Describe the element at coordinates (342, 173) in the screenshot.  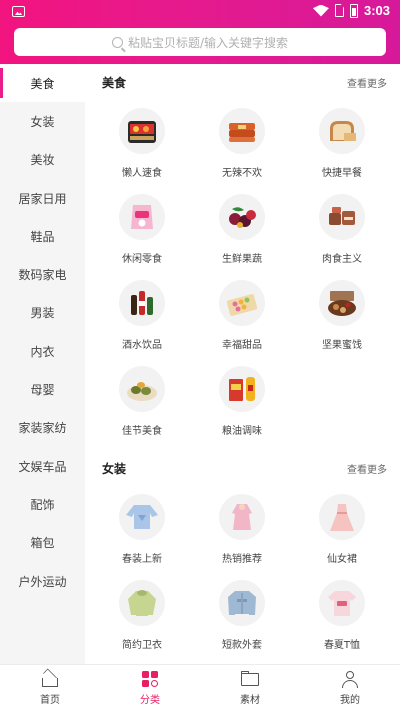
I see `grid-item-label: 快捷早餐` at that location.